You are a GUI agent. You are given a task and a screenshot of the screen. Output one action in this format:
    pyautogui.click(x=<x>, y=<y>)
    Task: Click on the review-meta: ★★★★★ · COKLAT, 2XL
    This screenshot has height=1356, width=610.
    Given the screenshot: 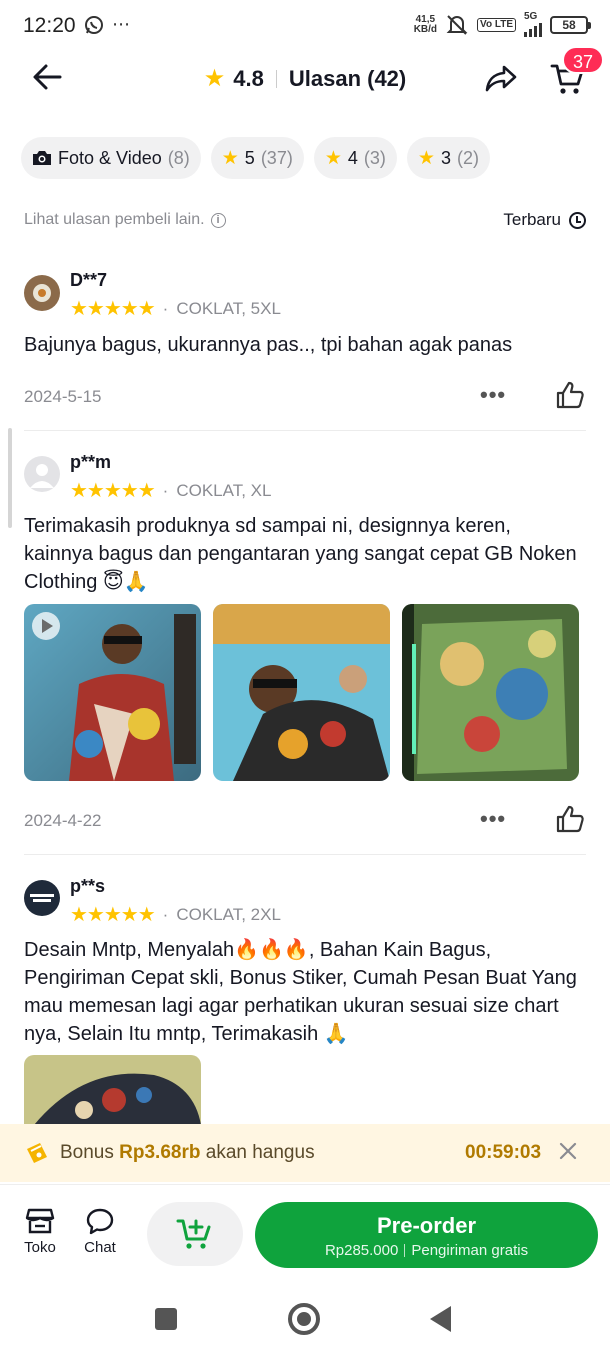 What is the action you would take?
    pyautogui.click(x=175, y=914)
    